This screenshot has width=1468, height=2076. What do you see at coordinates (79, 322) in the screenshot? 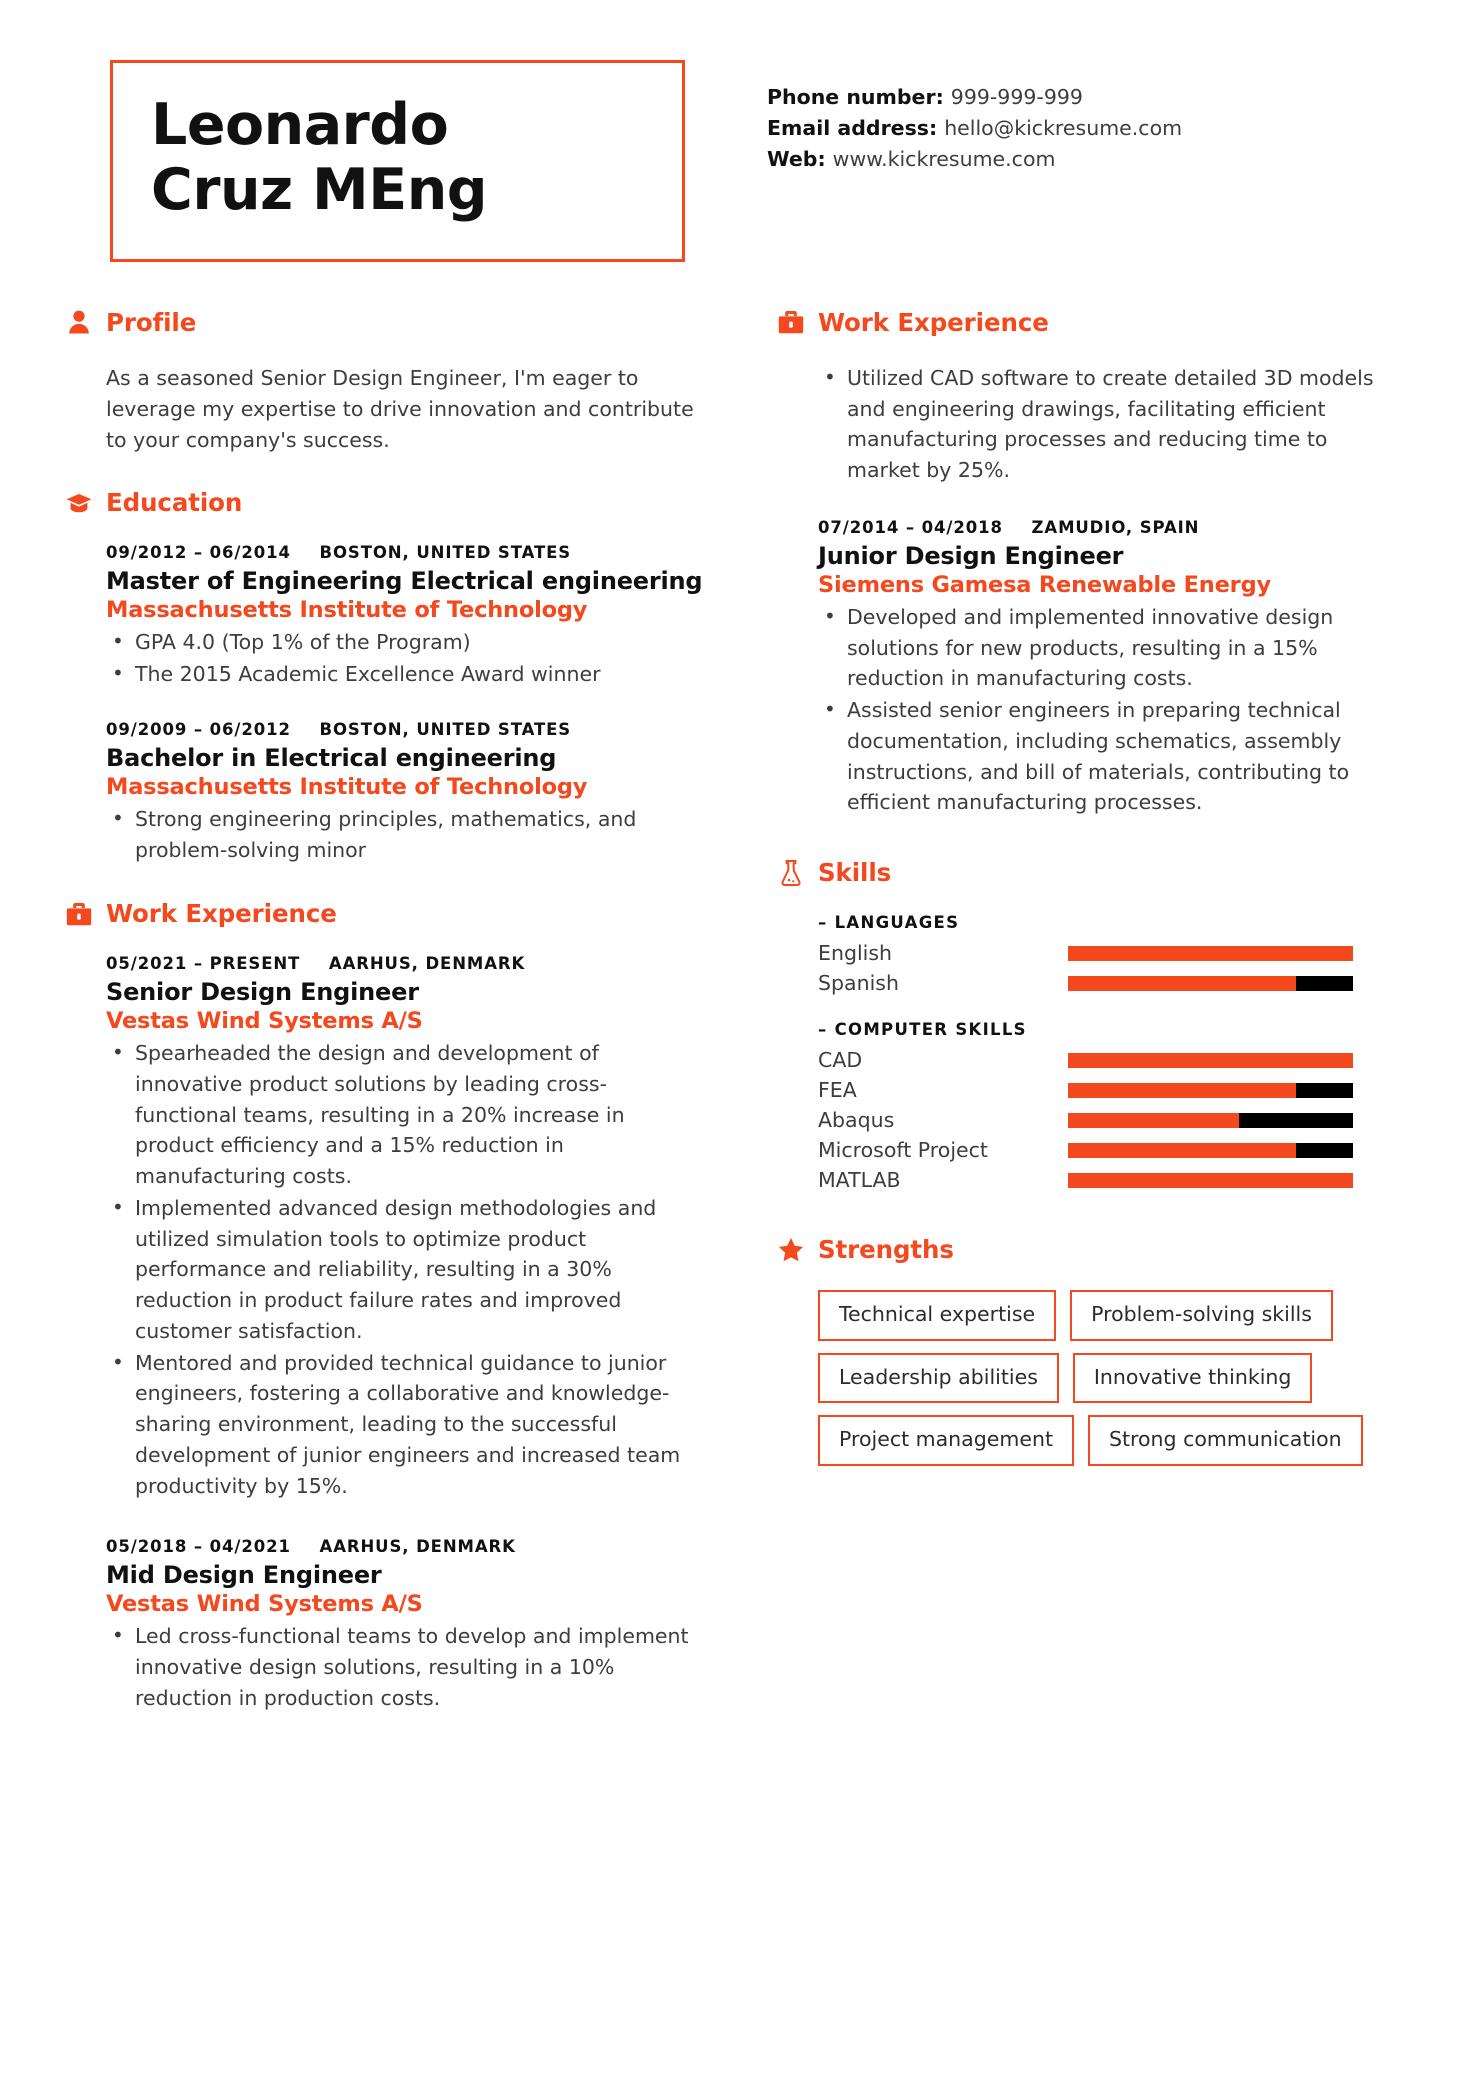
I see `person-icon` at bounding box center [79, 322].